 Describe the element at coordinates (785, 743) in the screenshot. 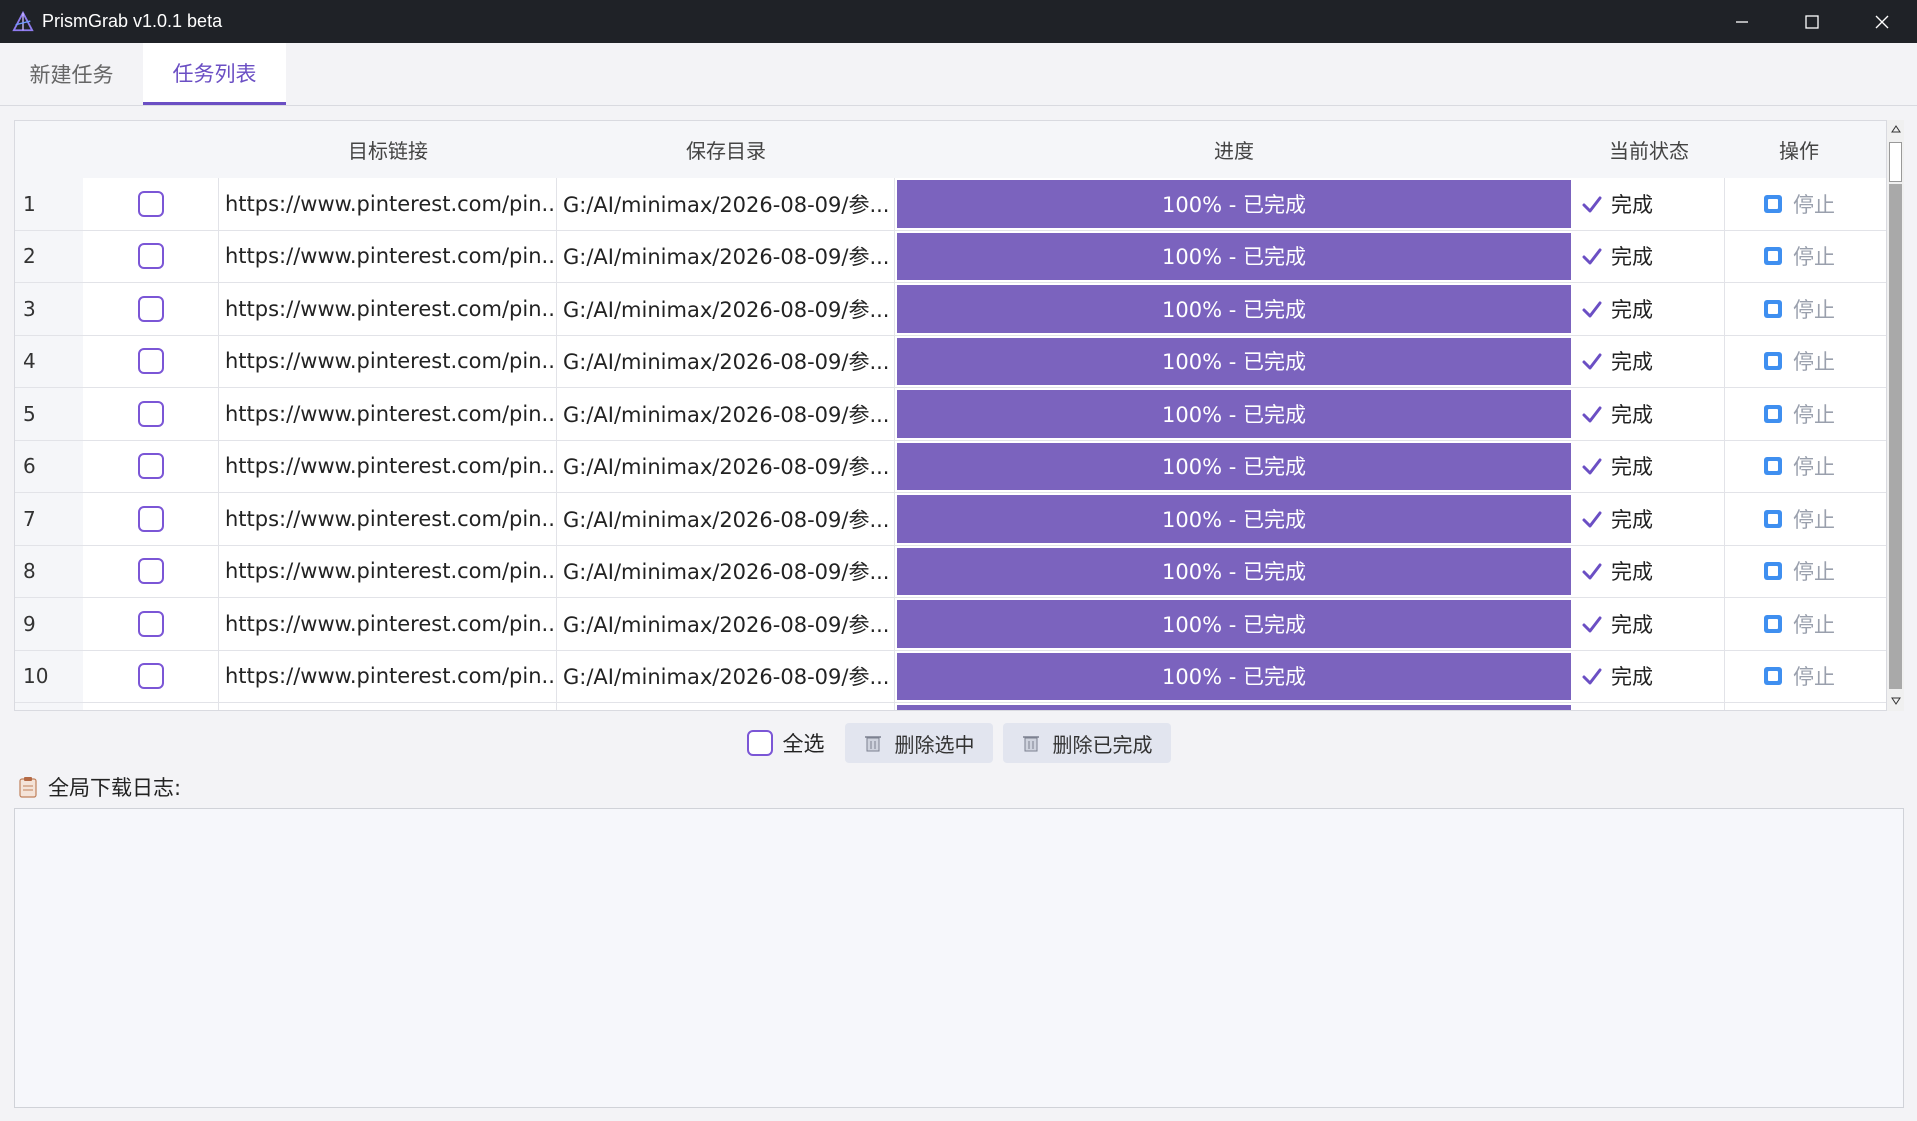

I see `select-all-checkbox: 全选` at that location.